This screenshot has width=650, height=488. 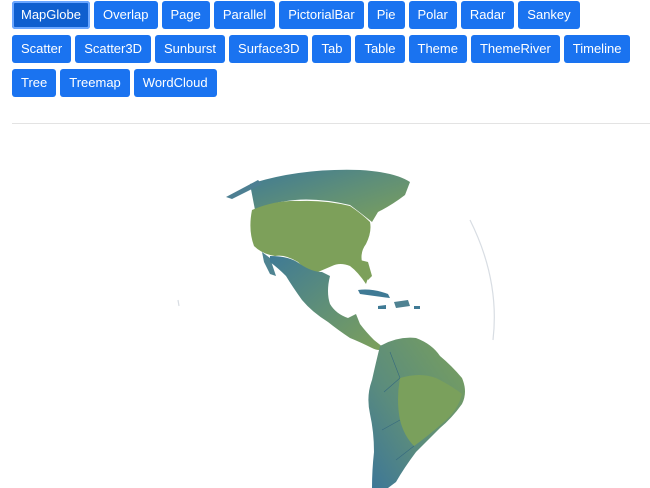 I want to click on pictorialbar-button: PictorialBar, so click(x=321, y=15).